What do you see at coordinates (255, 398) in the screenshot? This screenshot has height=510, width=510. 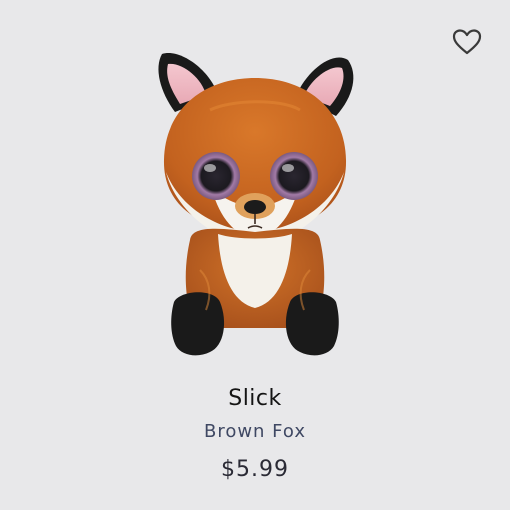 I see `product-name: Slick` at bounding box center [255, 398].